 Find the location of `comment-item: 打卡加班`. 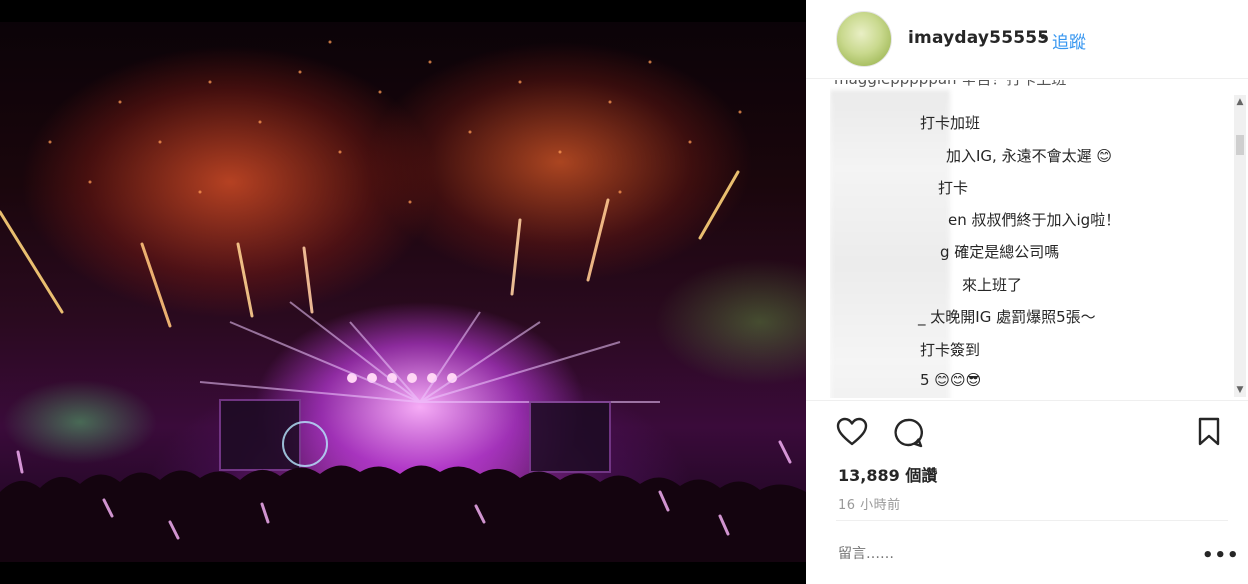

comment-item: 打卡加班 is located at coordinates (950, 122).